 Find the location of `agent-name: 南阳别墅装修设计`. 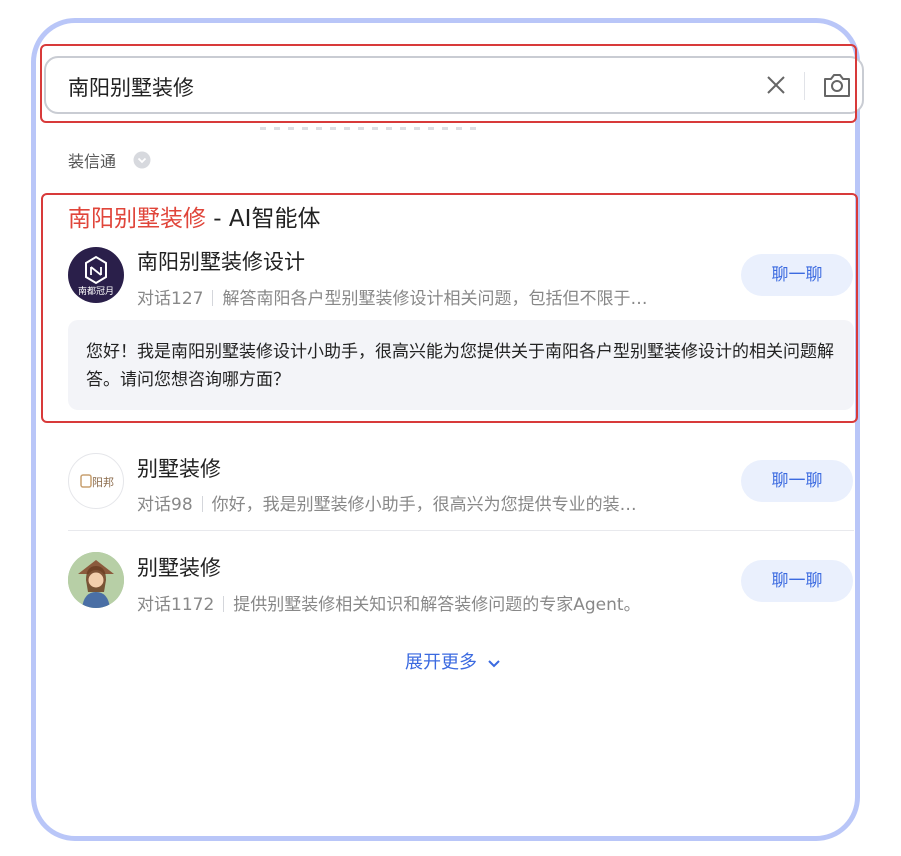

agent-name: 南阳别墅装修设计 is located at coordinates (221, 261).